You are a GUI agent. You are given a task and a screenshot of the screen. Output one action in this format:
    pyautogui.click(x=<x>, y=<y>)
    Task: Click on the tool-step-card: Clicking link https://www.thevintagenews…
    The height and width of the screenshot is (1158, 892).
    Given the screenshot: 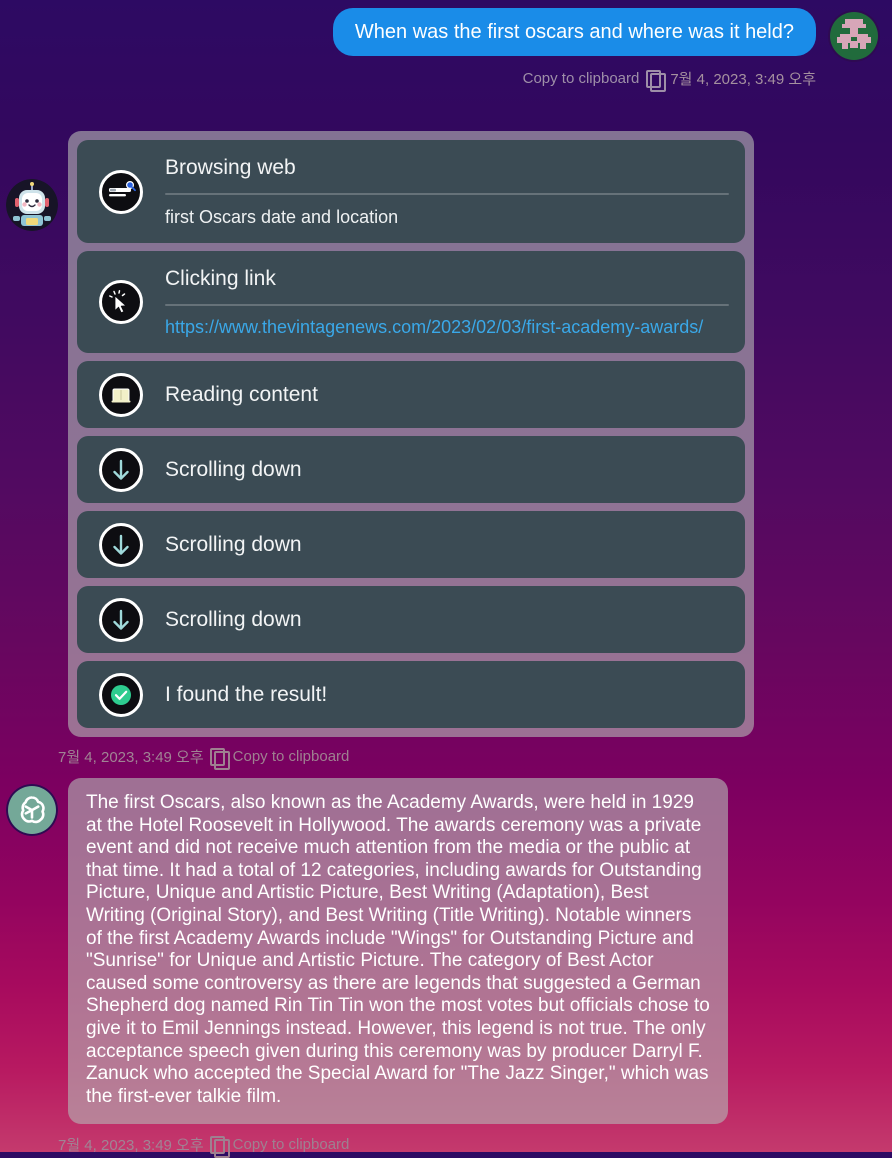 What is the action you would take?
    pyautogui.click(x=411, y=302)
    